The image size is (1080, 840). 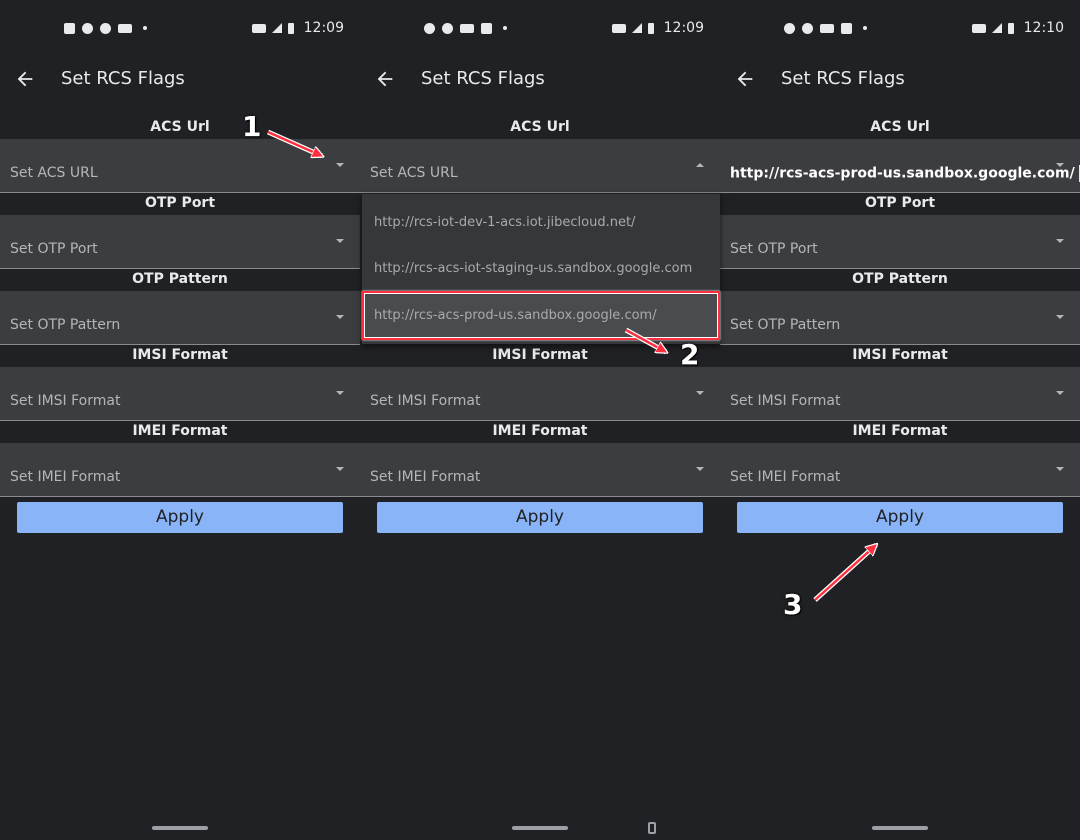 I want to click on annotation-number-1: 1, so click(x=252, y=126).